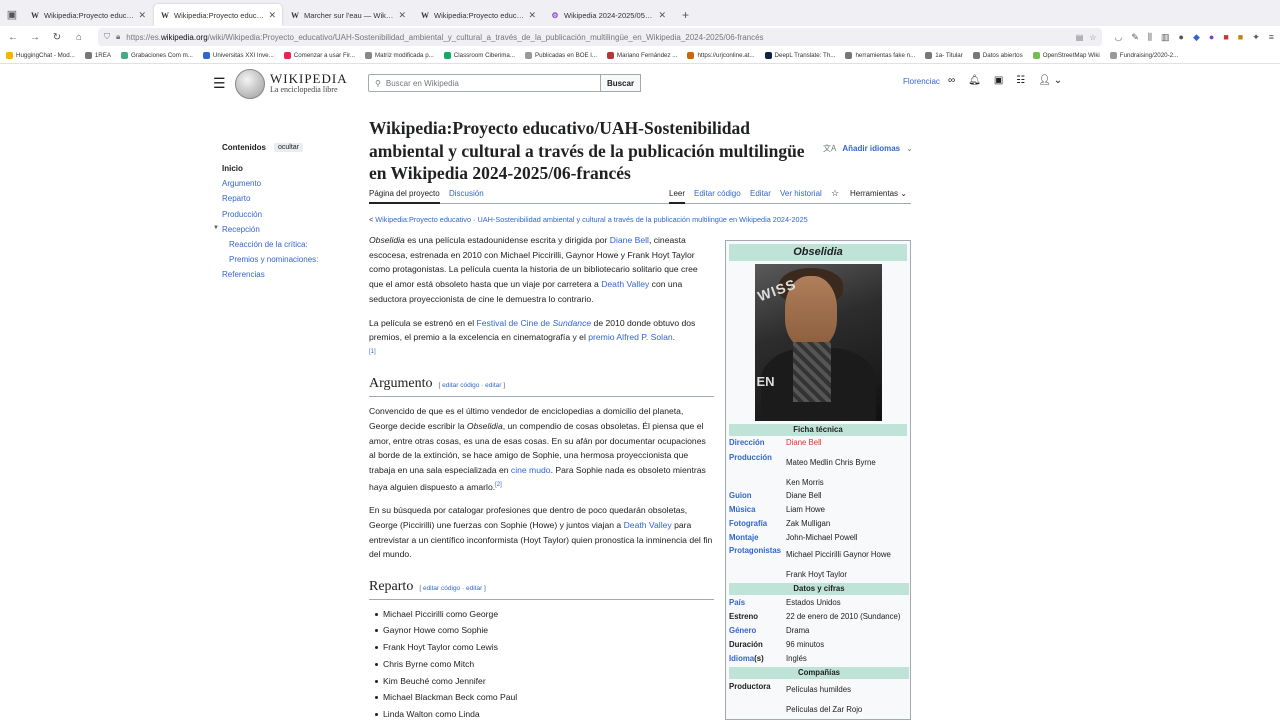  What do you see at coordinates (348, 15) in the screenshot?
I see `browser-tab-3: W Marcher sur l'eau — Wikipedia ✕` at bounding box center [348, 15].